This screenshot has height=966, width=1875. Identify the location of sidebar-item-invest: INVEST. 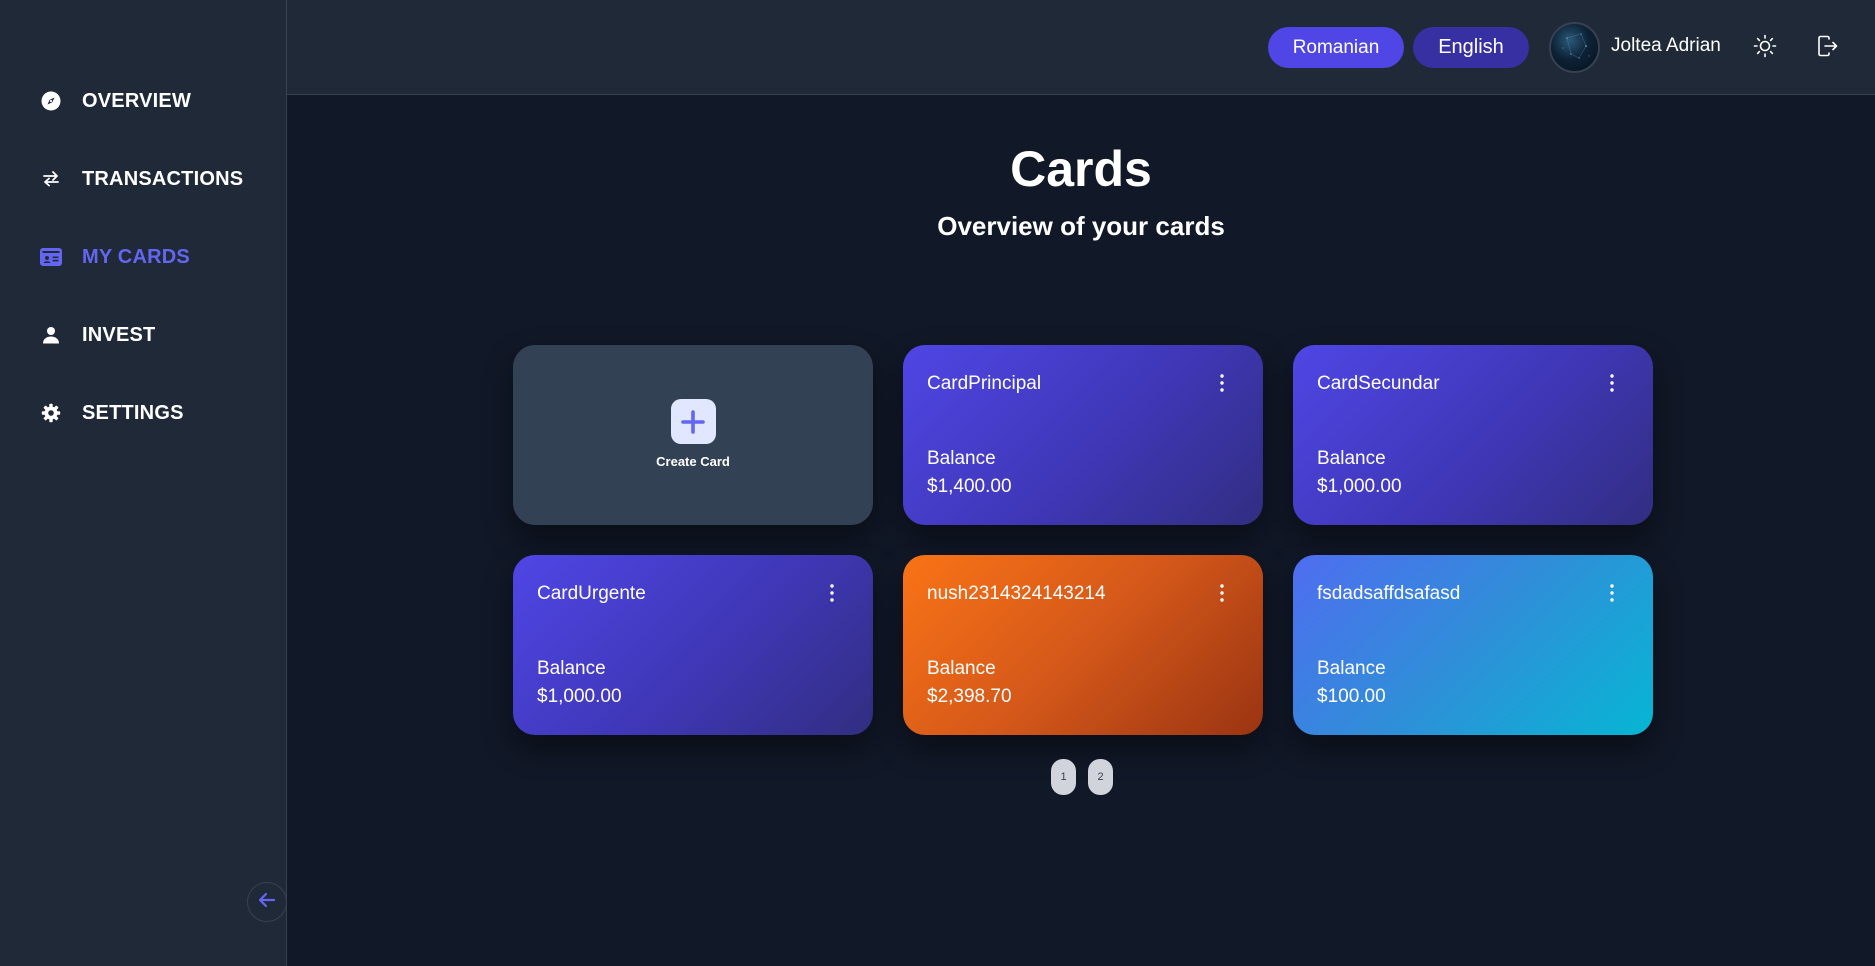
(143, 335).